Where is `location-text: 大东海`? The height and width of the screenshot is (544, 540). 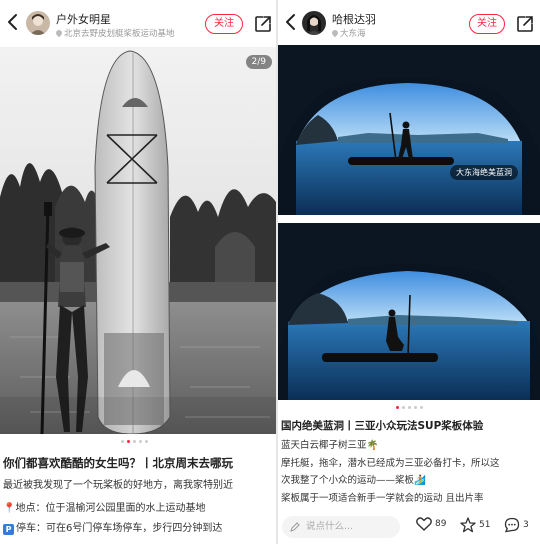 location-text: 大东海 is located at coordinates (348, 33).